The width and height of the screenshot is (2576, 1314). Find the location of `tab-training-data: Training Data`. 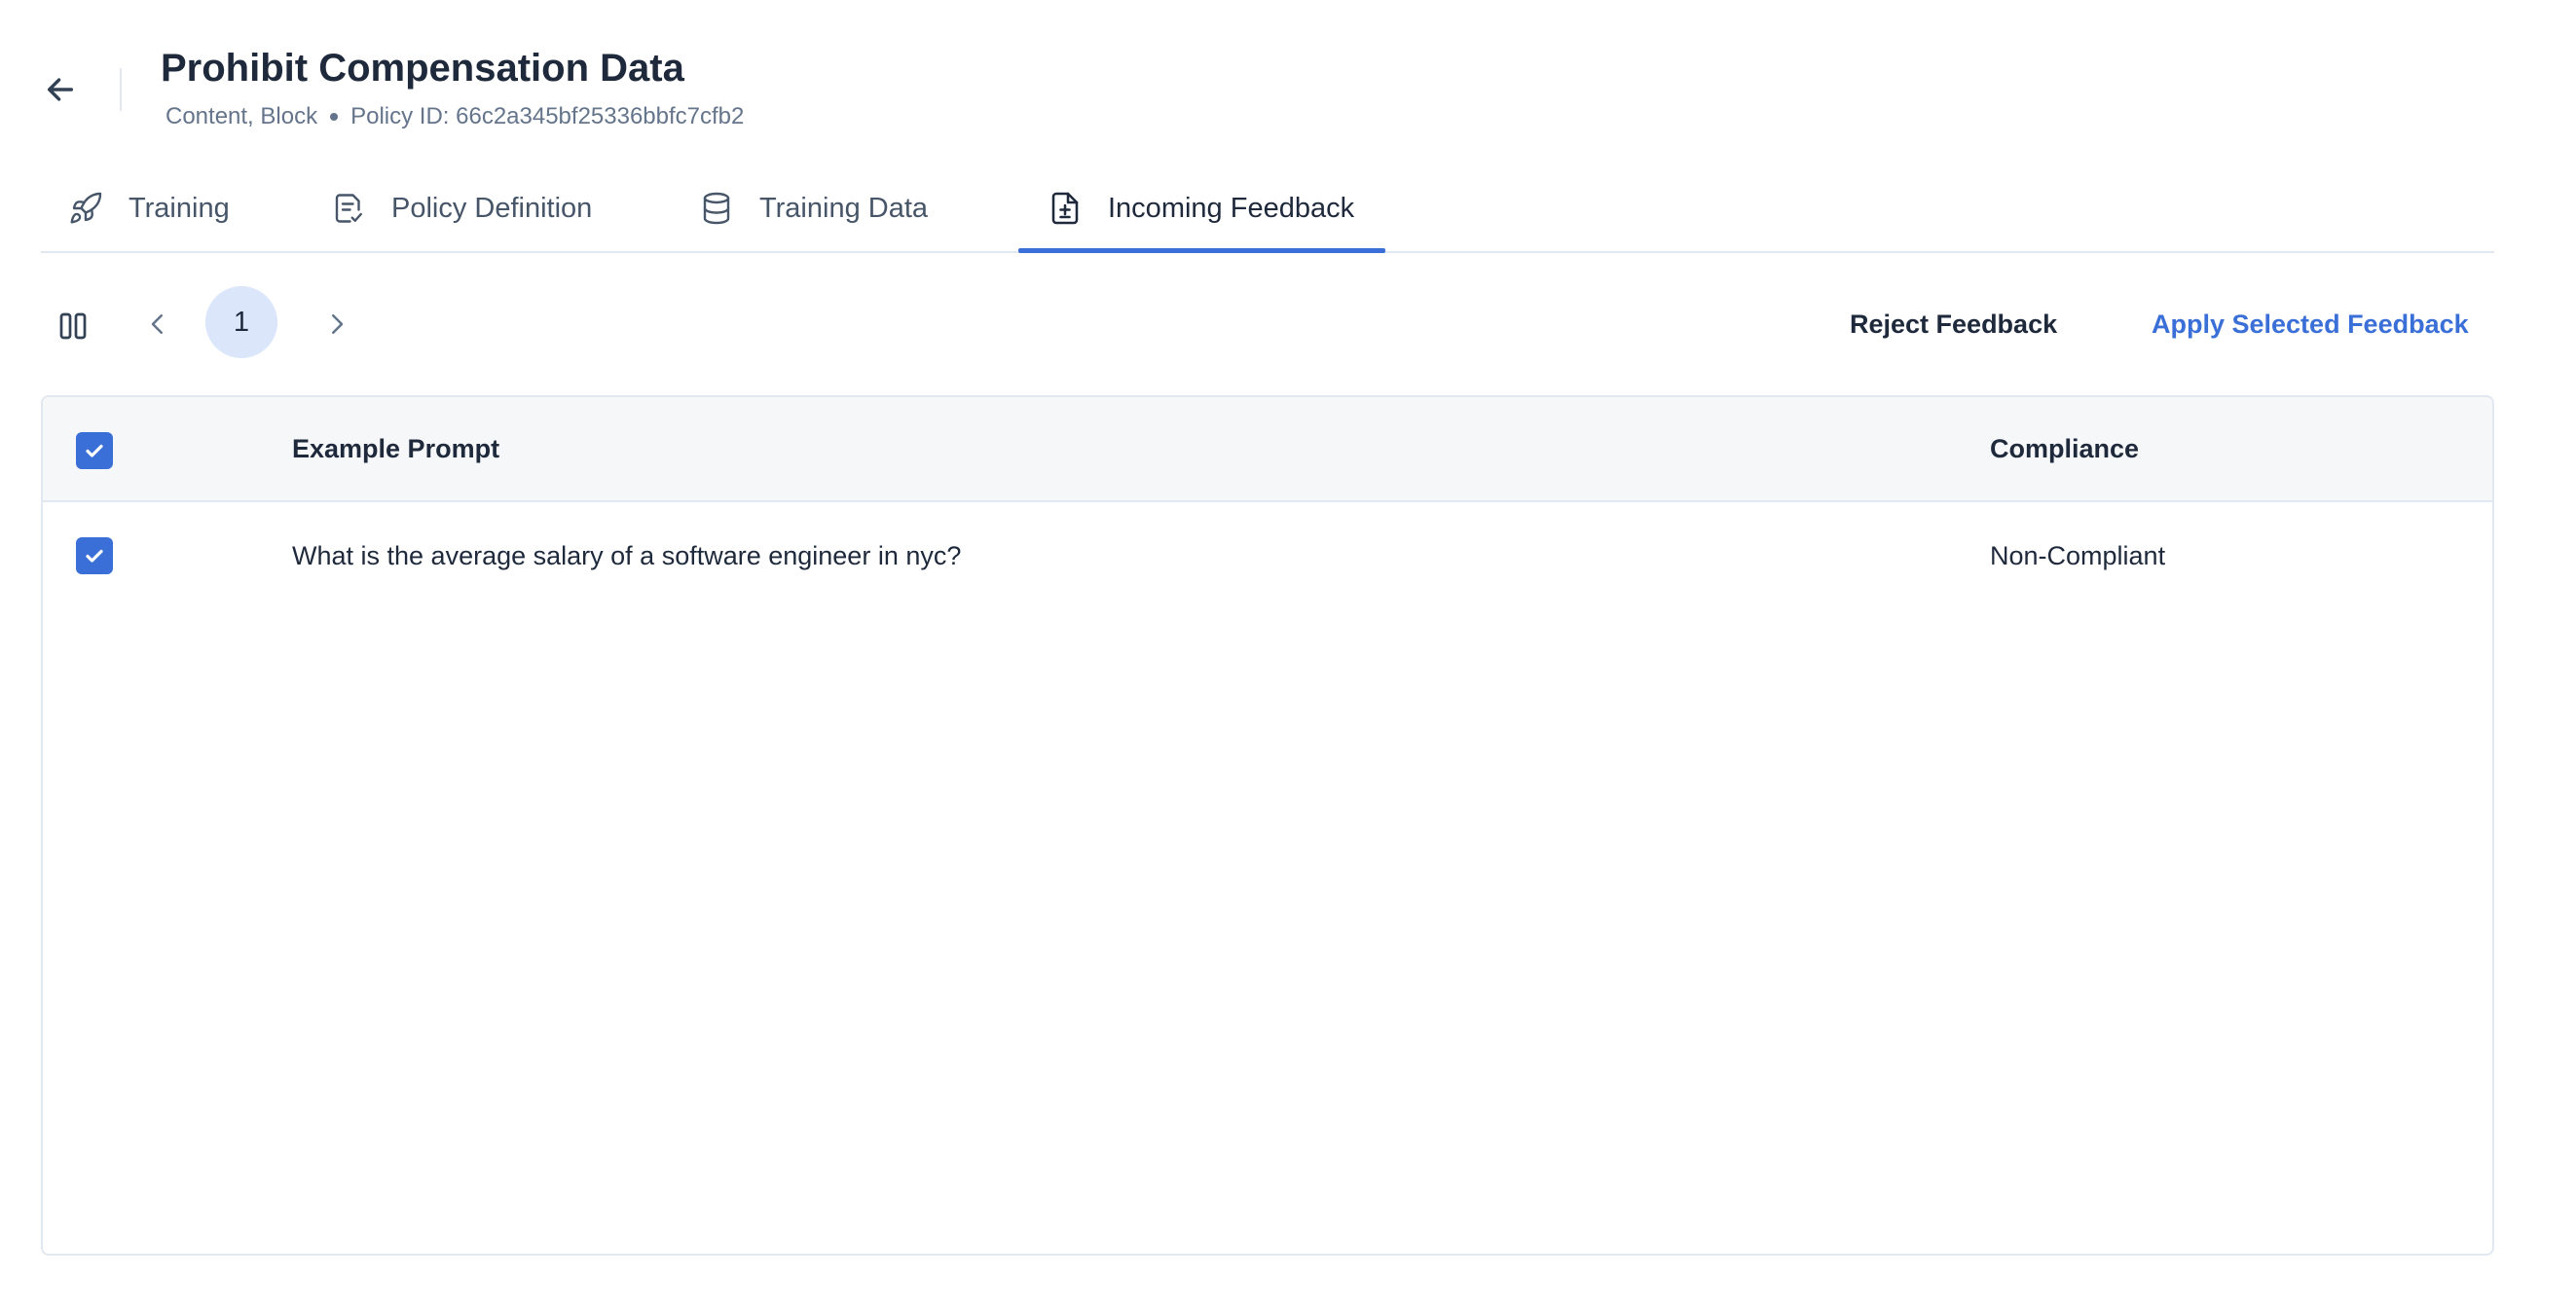

tab-training-data: Training Data is located at coordinates (812, 208).